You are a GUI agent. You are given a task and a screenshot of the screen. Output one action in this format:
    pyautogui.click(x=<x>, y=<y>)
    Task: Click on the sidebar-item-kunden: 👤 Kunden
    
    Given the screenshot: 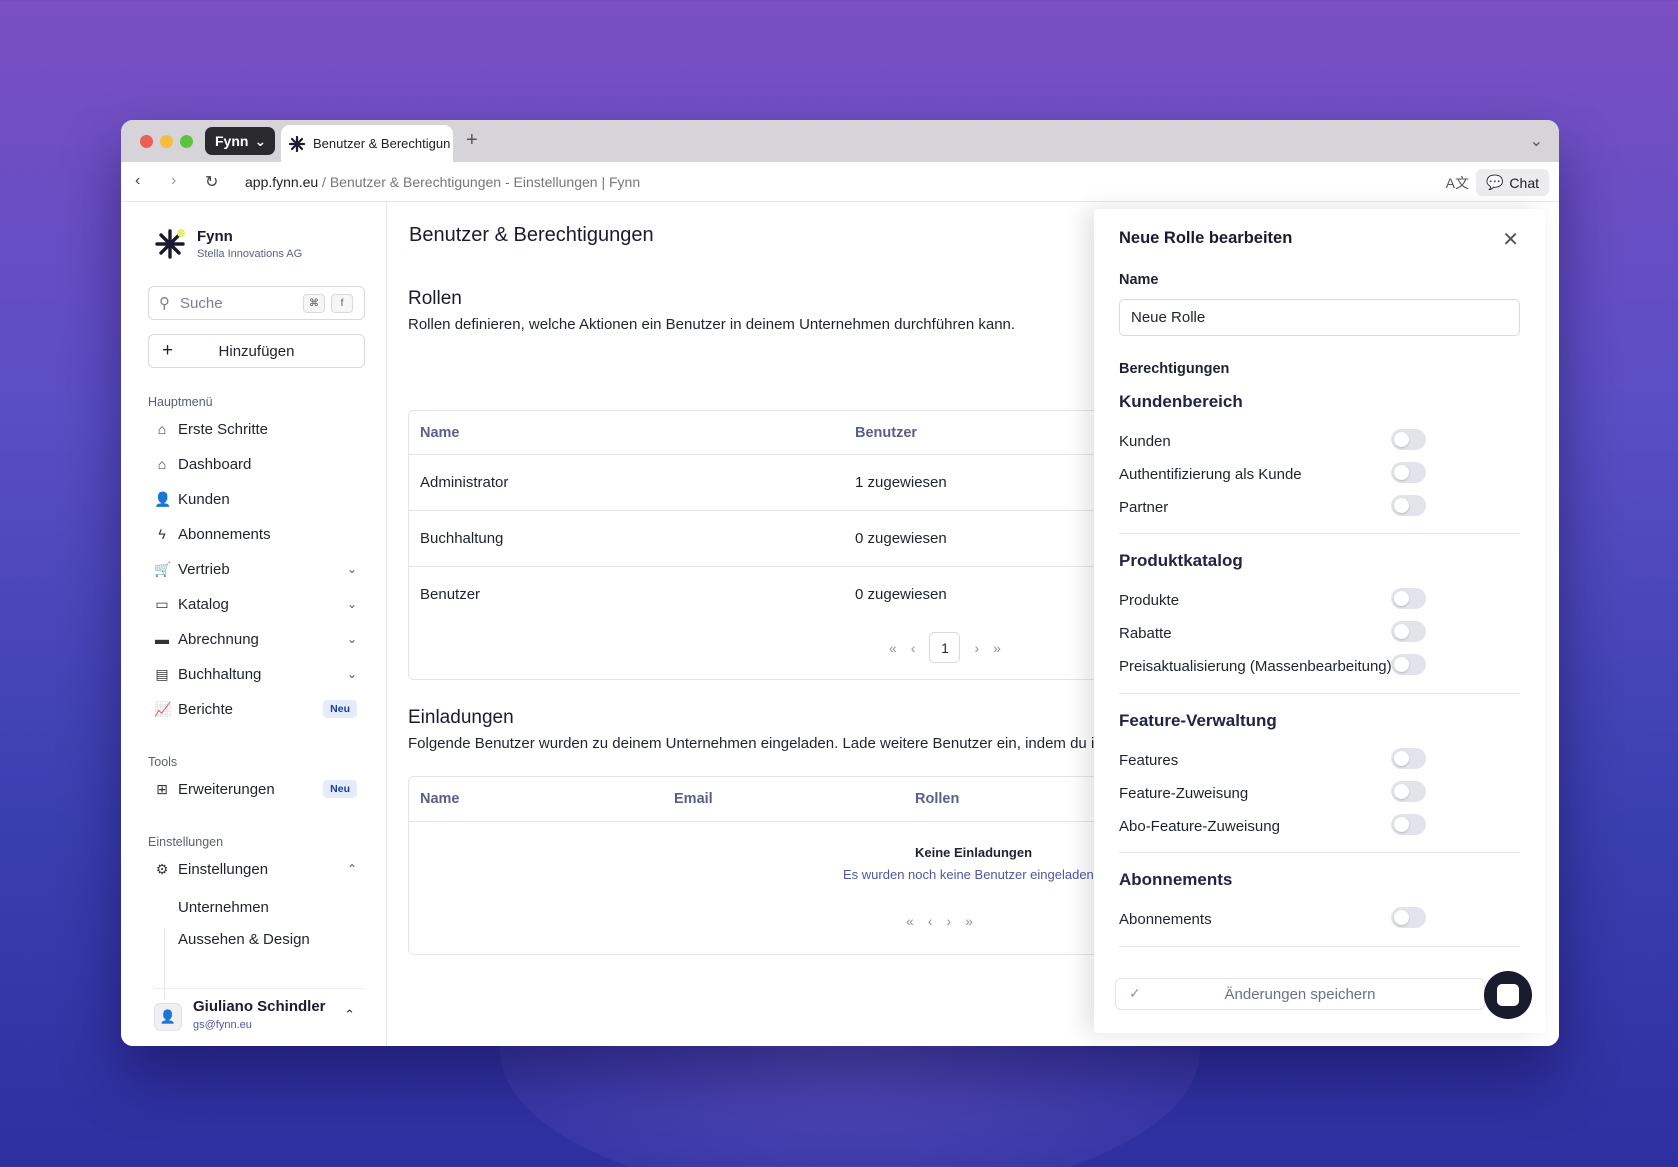 What is the action you would take?
    pyautogui.click(x=259, y=499)
    